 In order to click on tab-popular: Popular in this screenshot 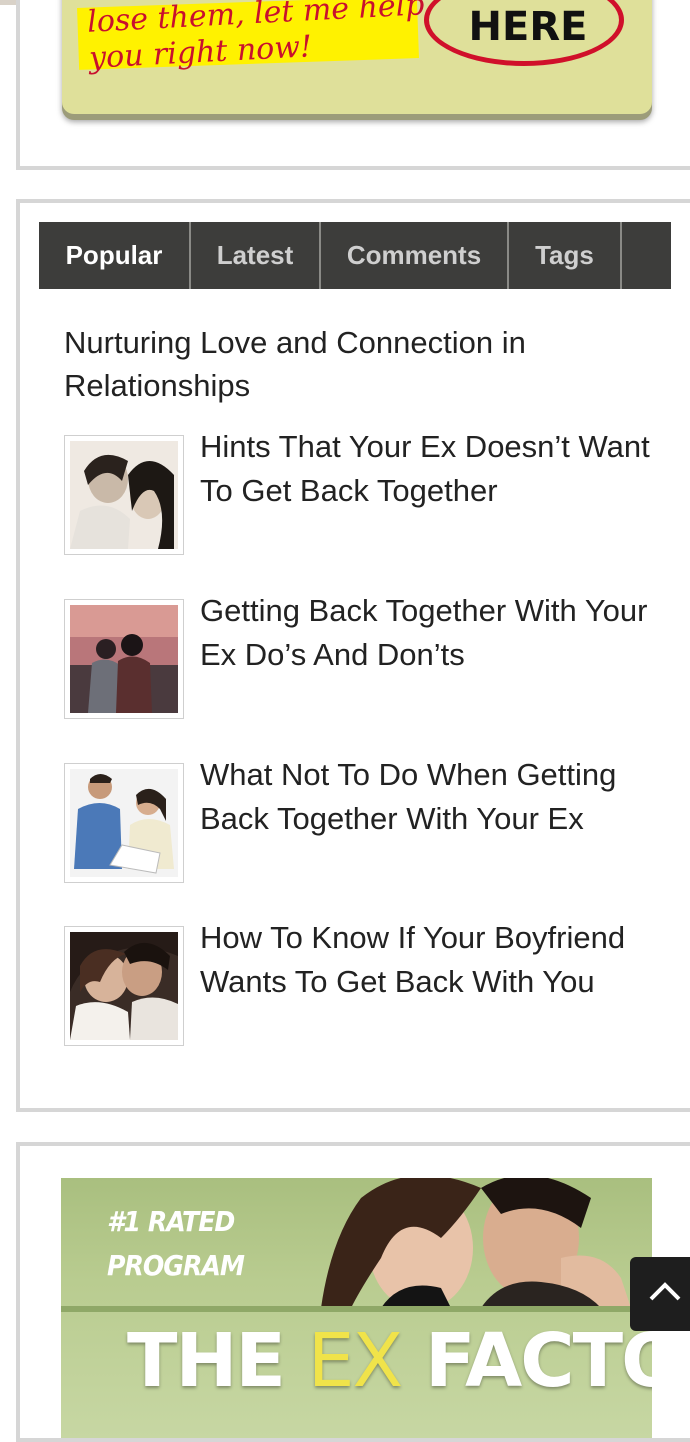, I will do `click(115, 255)`.